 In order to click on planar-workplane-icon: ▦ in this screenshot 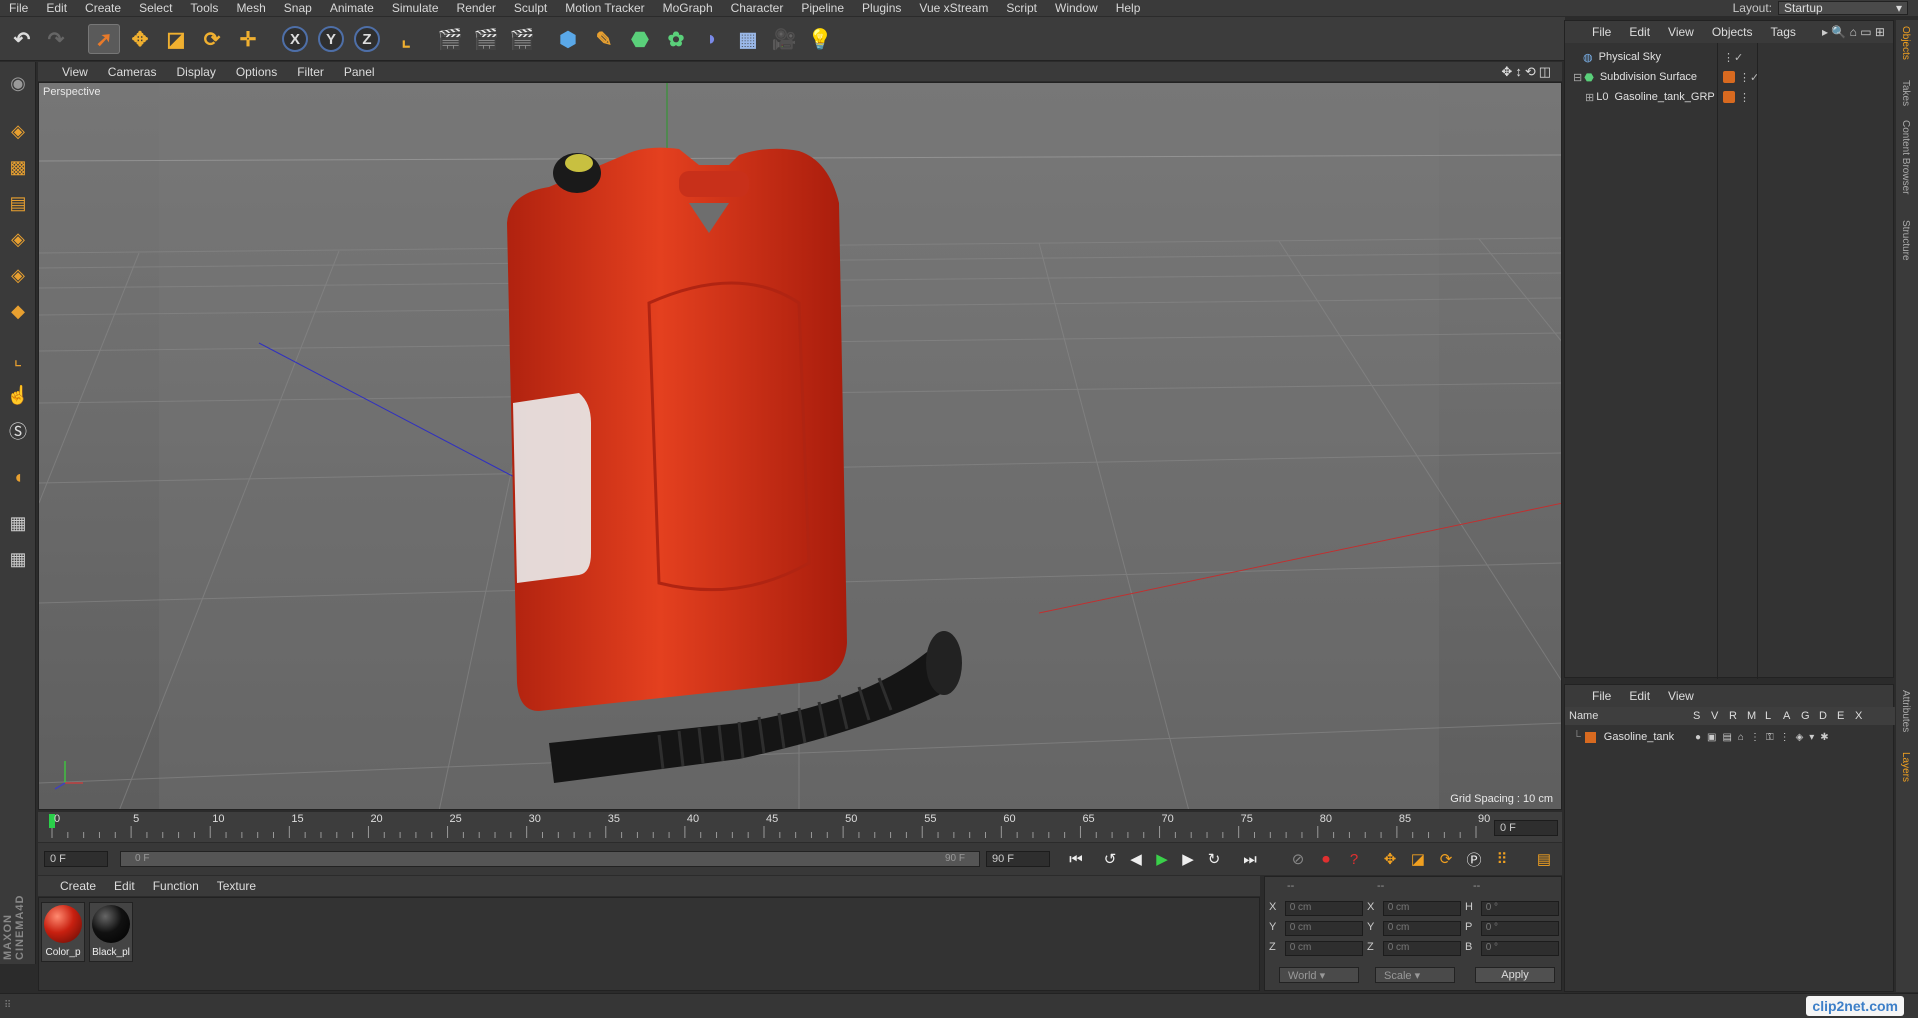, I will do `click(18, 559)`.